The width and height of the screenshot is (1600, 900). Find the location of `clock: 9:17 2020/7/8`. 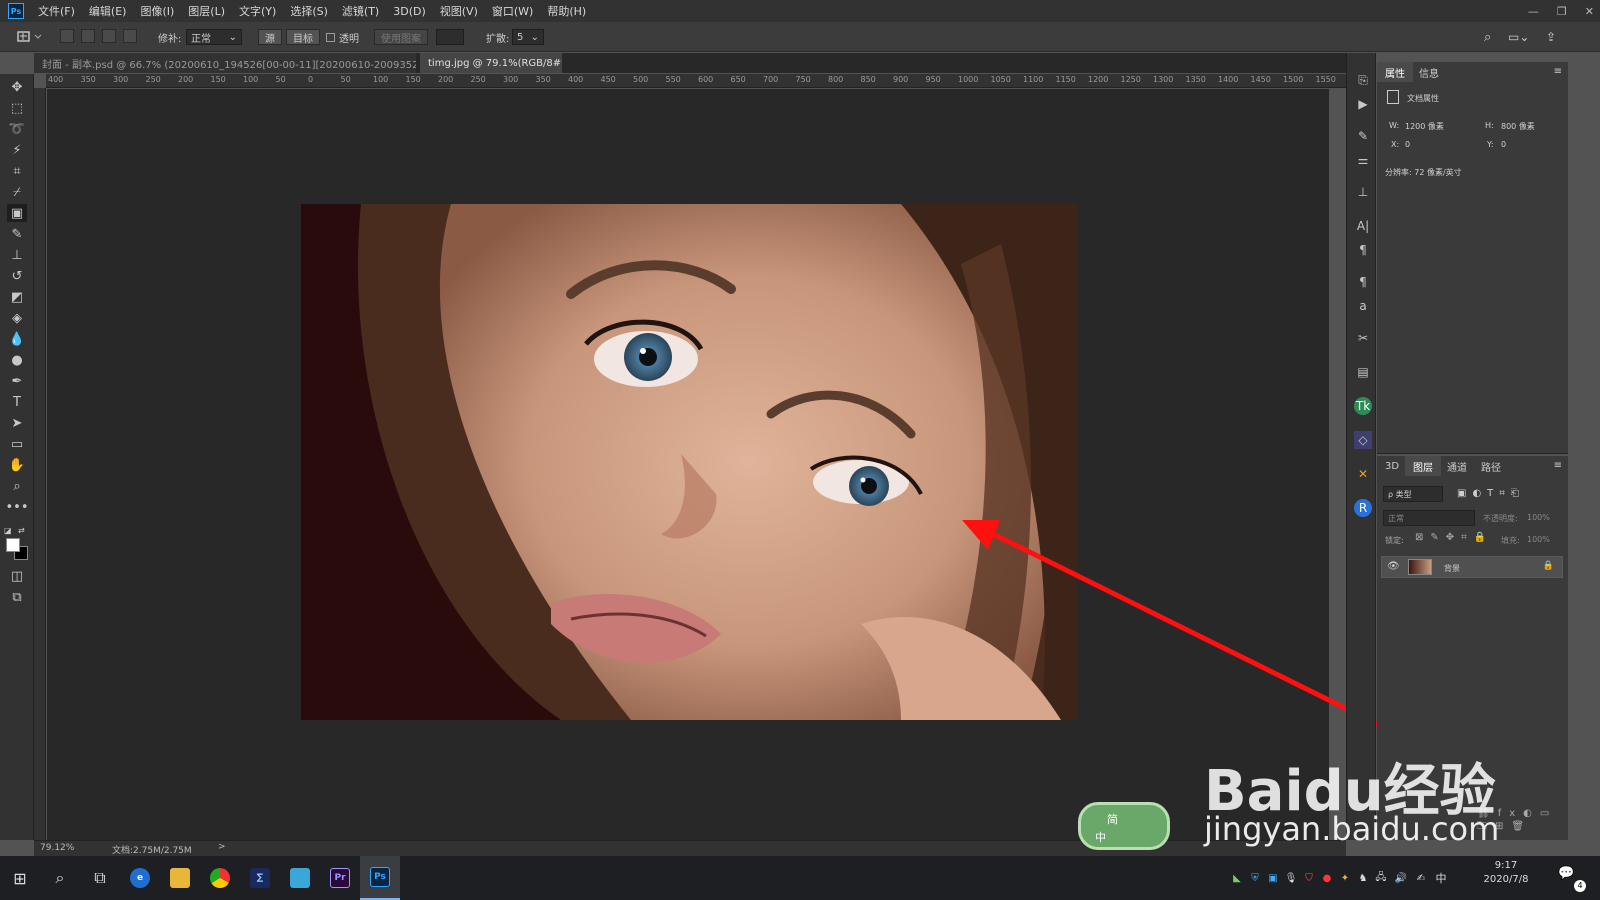

clock: 9:17 2020/7/8 is located at coordinates (1506, 872).